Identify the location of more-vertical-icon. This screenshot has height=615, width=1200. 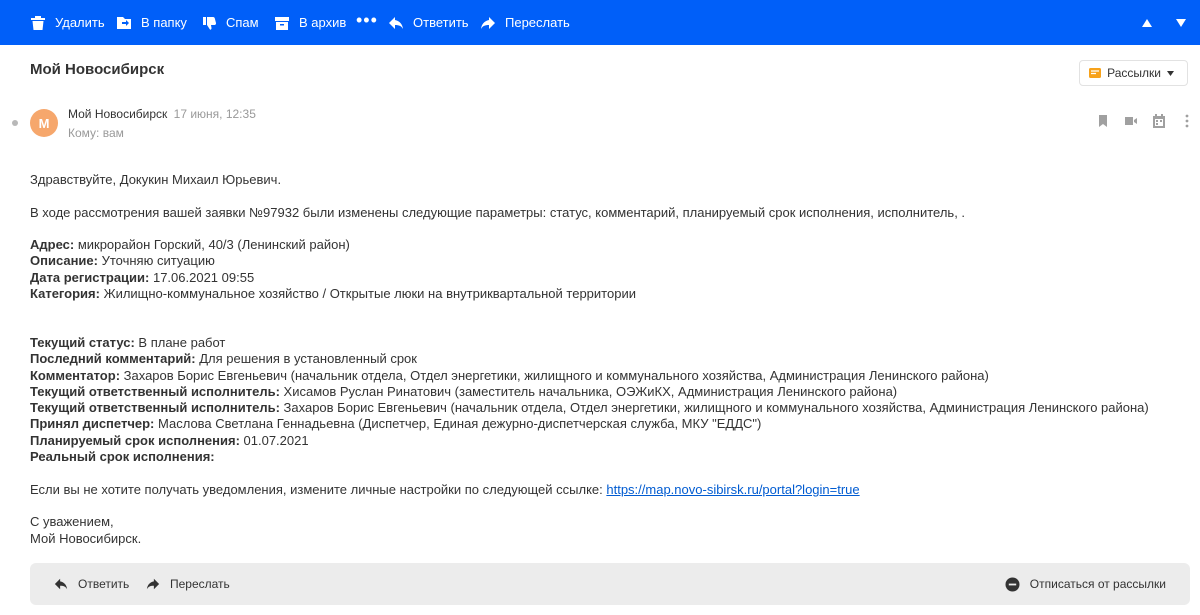
(1187, 121).